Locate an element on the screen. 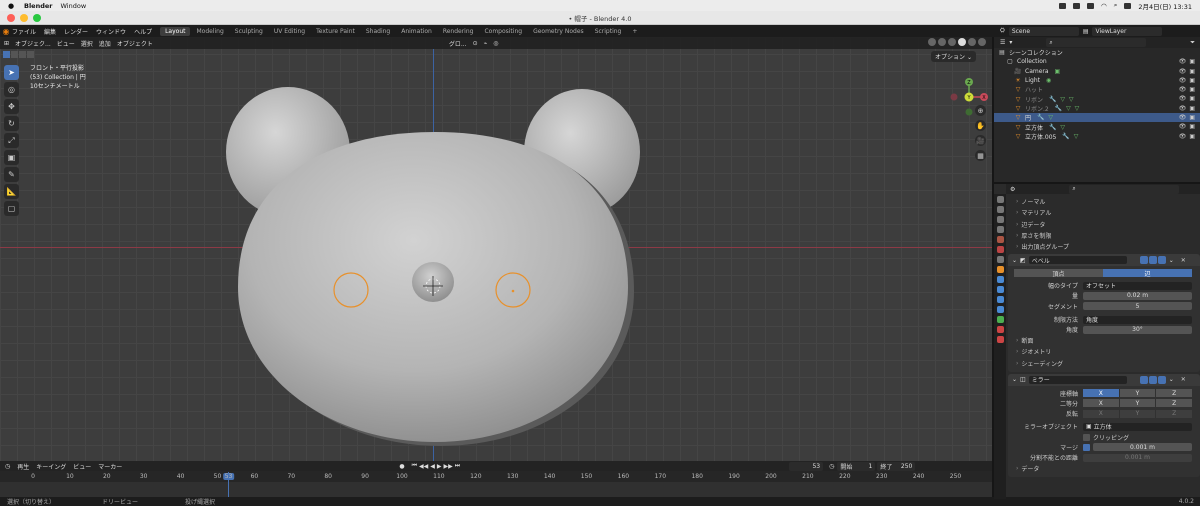  tab-geometry-nodes: Geometry Nodes is located at coordinates (558, 31).